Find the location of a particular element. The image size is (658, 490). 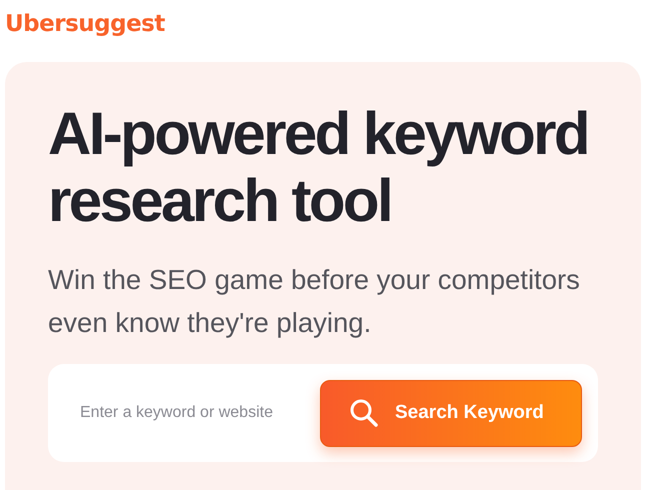

search-field: Enter a keyword or website is located at coordinates (199, 413).